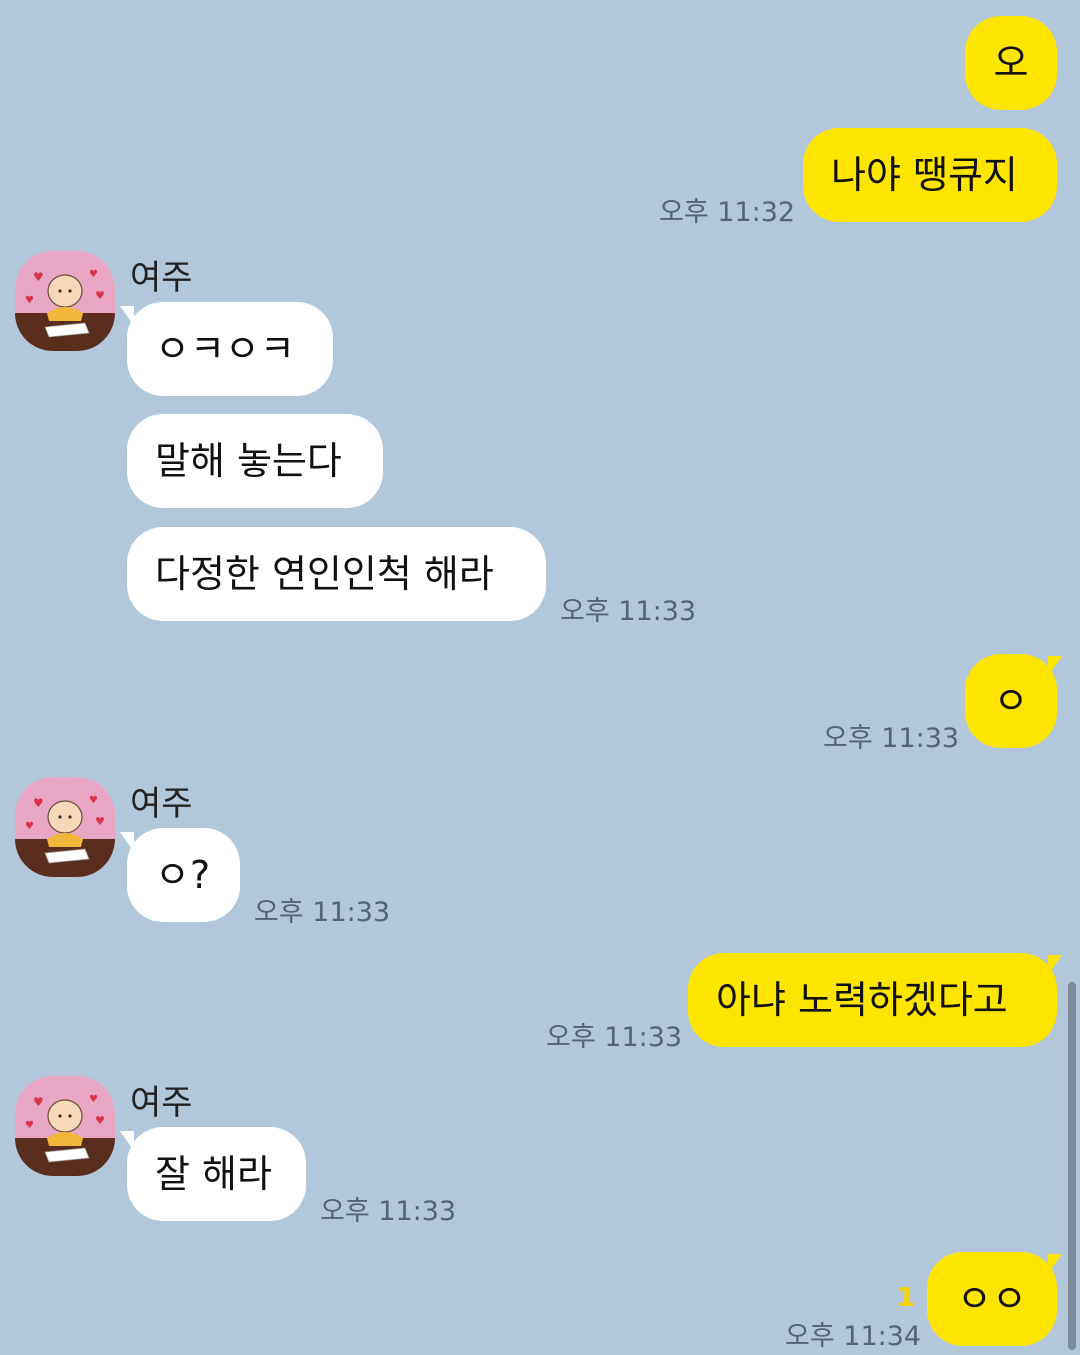 The image size is (1080, 1355). What do you see at coordinates (1072, 1166) in the screenshot?
I see `scrollbar` at bounding box center [1072, 1166].